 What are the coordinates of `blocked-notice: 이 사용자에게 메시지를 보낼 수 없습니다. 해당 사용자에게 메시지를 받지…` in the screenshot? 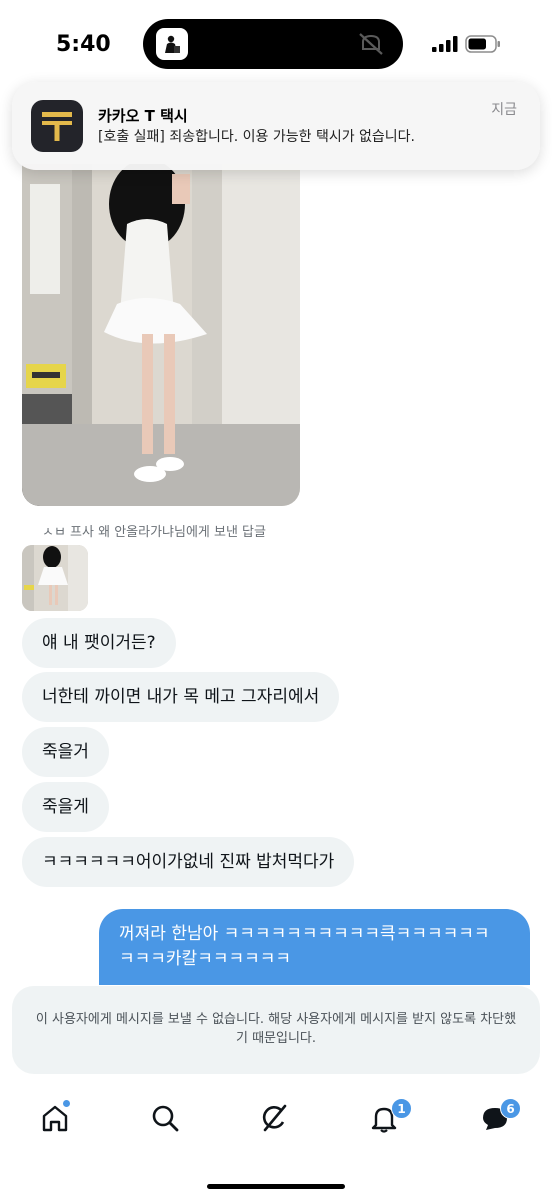 It's located at (276, 1030).